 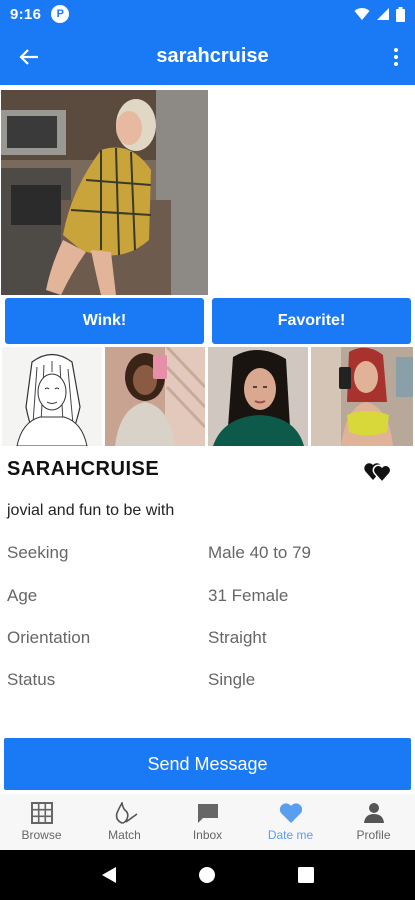 I want to click on battery-icon, so click(x=400, y=14).